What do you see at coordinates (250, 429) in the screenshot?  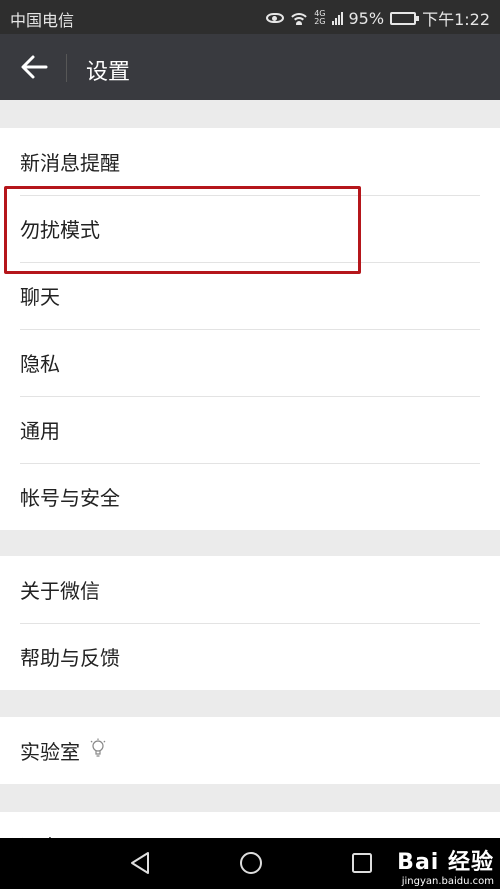 I see `settings-item-general: 通用` at bounding box center [250, 429].